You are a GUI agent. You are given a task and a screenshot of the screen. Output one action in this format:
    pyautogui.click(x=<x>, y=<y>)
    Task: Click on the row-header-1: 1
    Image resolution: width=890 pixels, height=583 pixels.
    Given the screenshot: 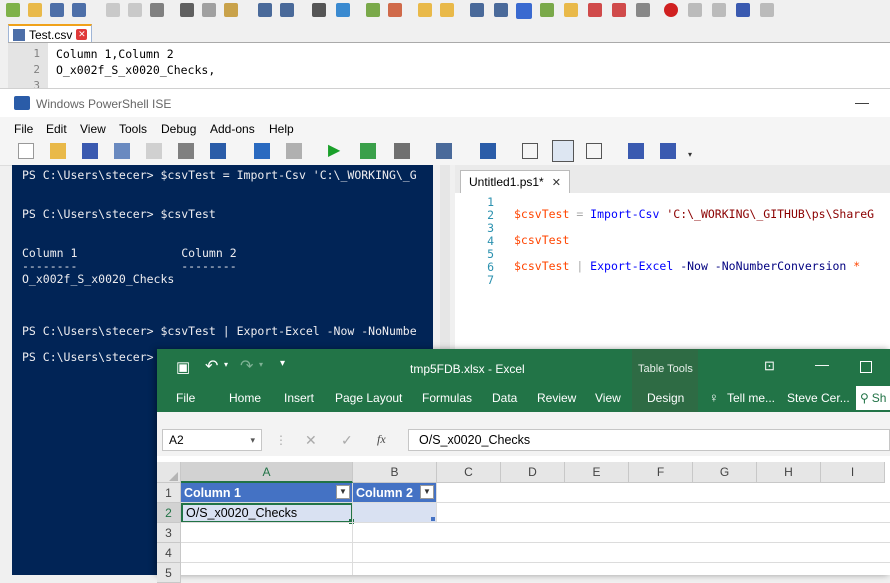 What is the action you would take?
    pyautogui.click(x=169, y=493)
    